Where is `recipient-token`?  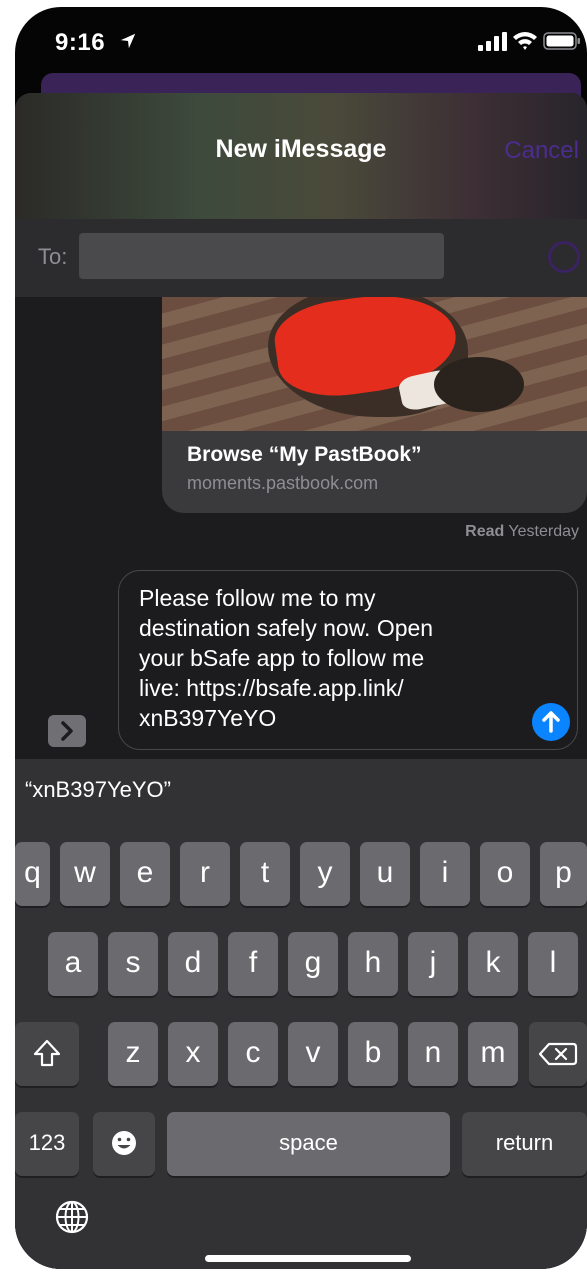 recipient-token is located at coordinates (261, 256).